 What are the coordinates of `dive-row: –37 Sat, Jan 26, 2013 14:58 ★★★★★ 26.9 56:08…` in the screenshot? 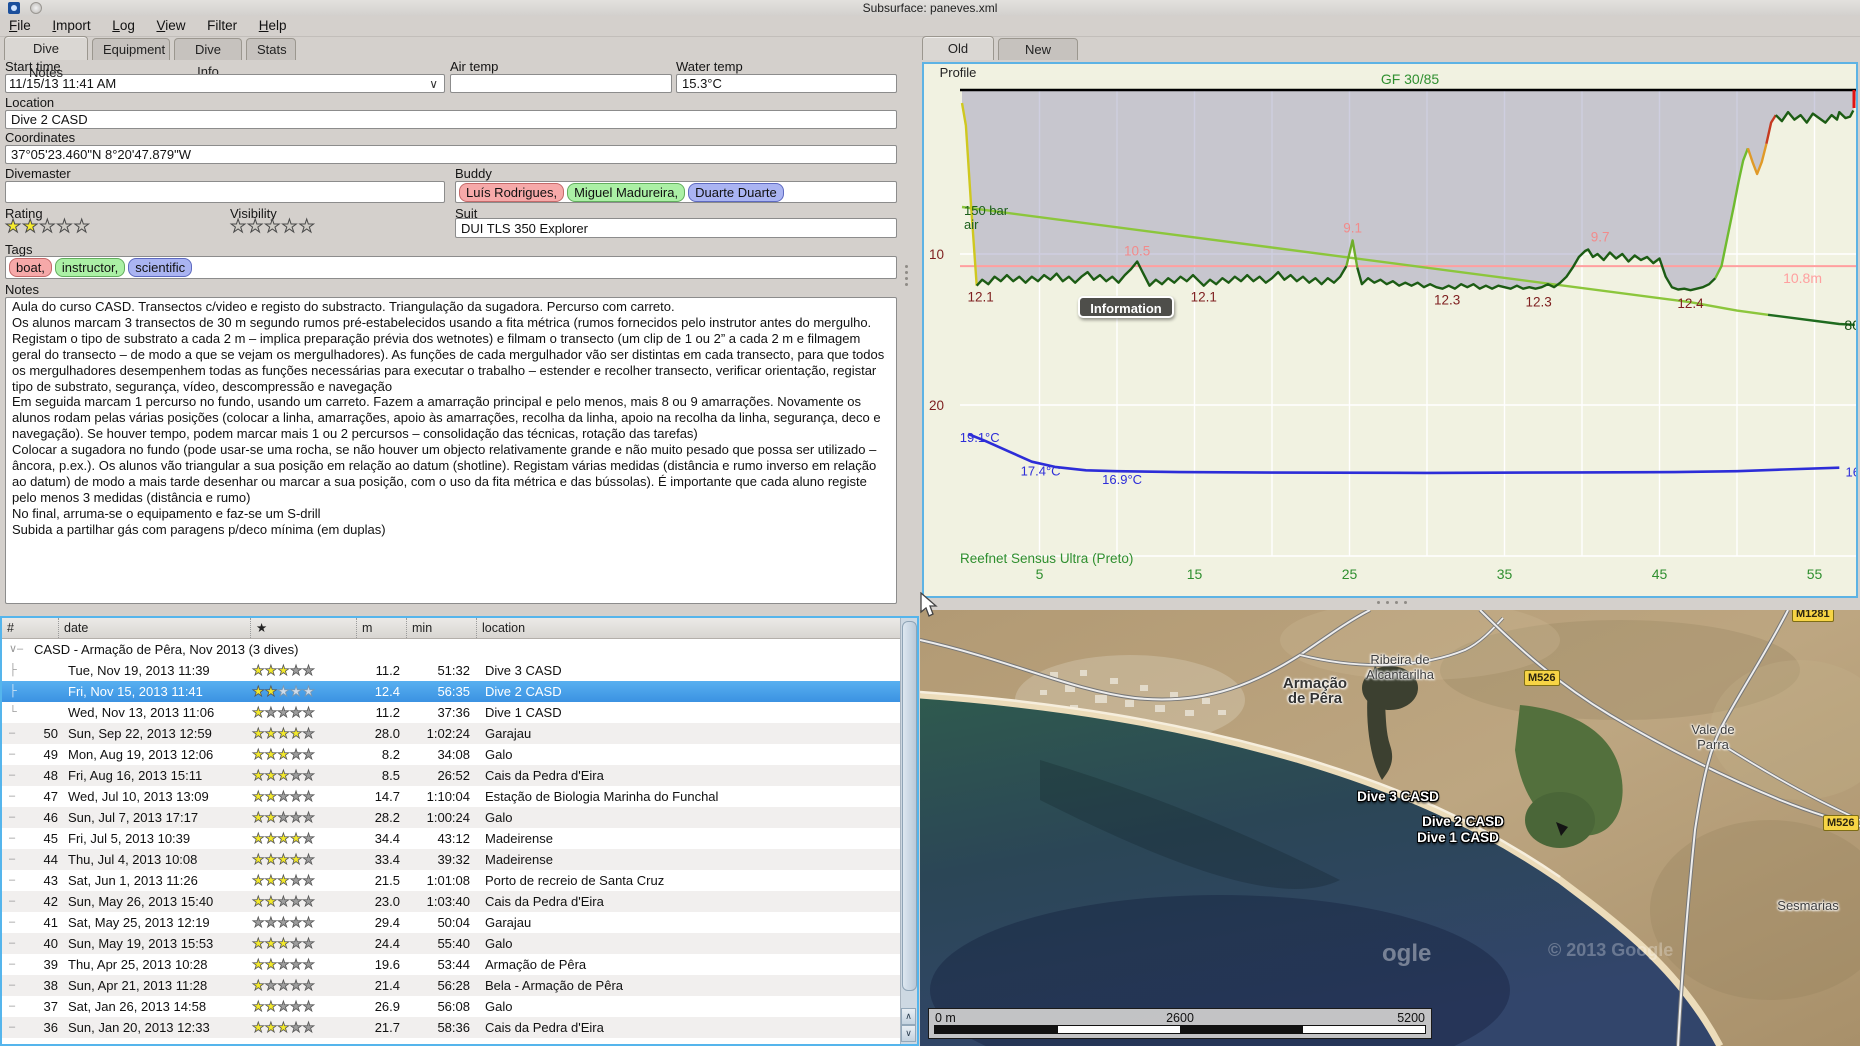 It's located at (459, 1006).